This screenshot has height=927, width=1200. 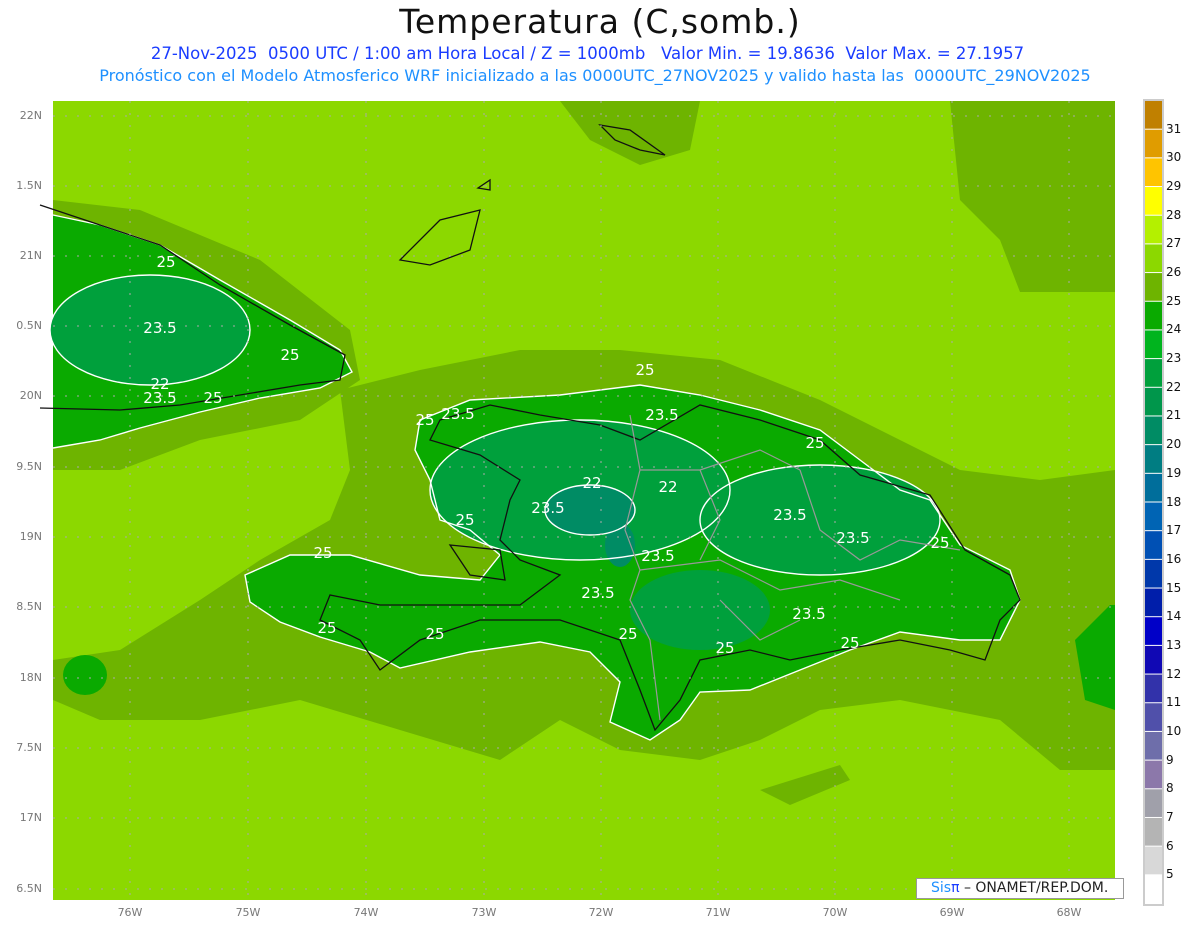 What do you see at coordinates (1174, 358) in the screenshot?
I see `colorbar-label: 23` at bounding box center [1174, 358].